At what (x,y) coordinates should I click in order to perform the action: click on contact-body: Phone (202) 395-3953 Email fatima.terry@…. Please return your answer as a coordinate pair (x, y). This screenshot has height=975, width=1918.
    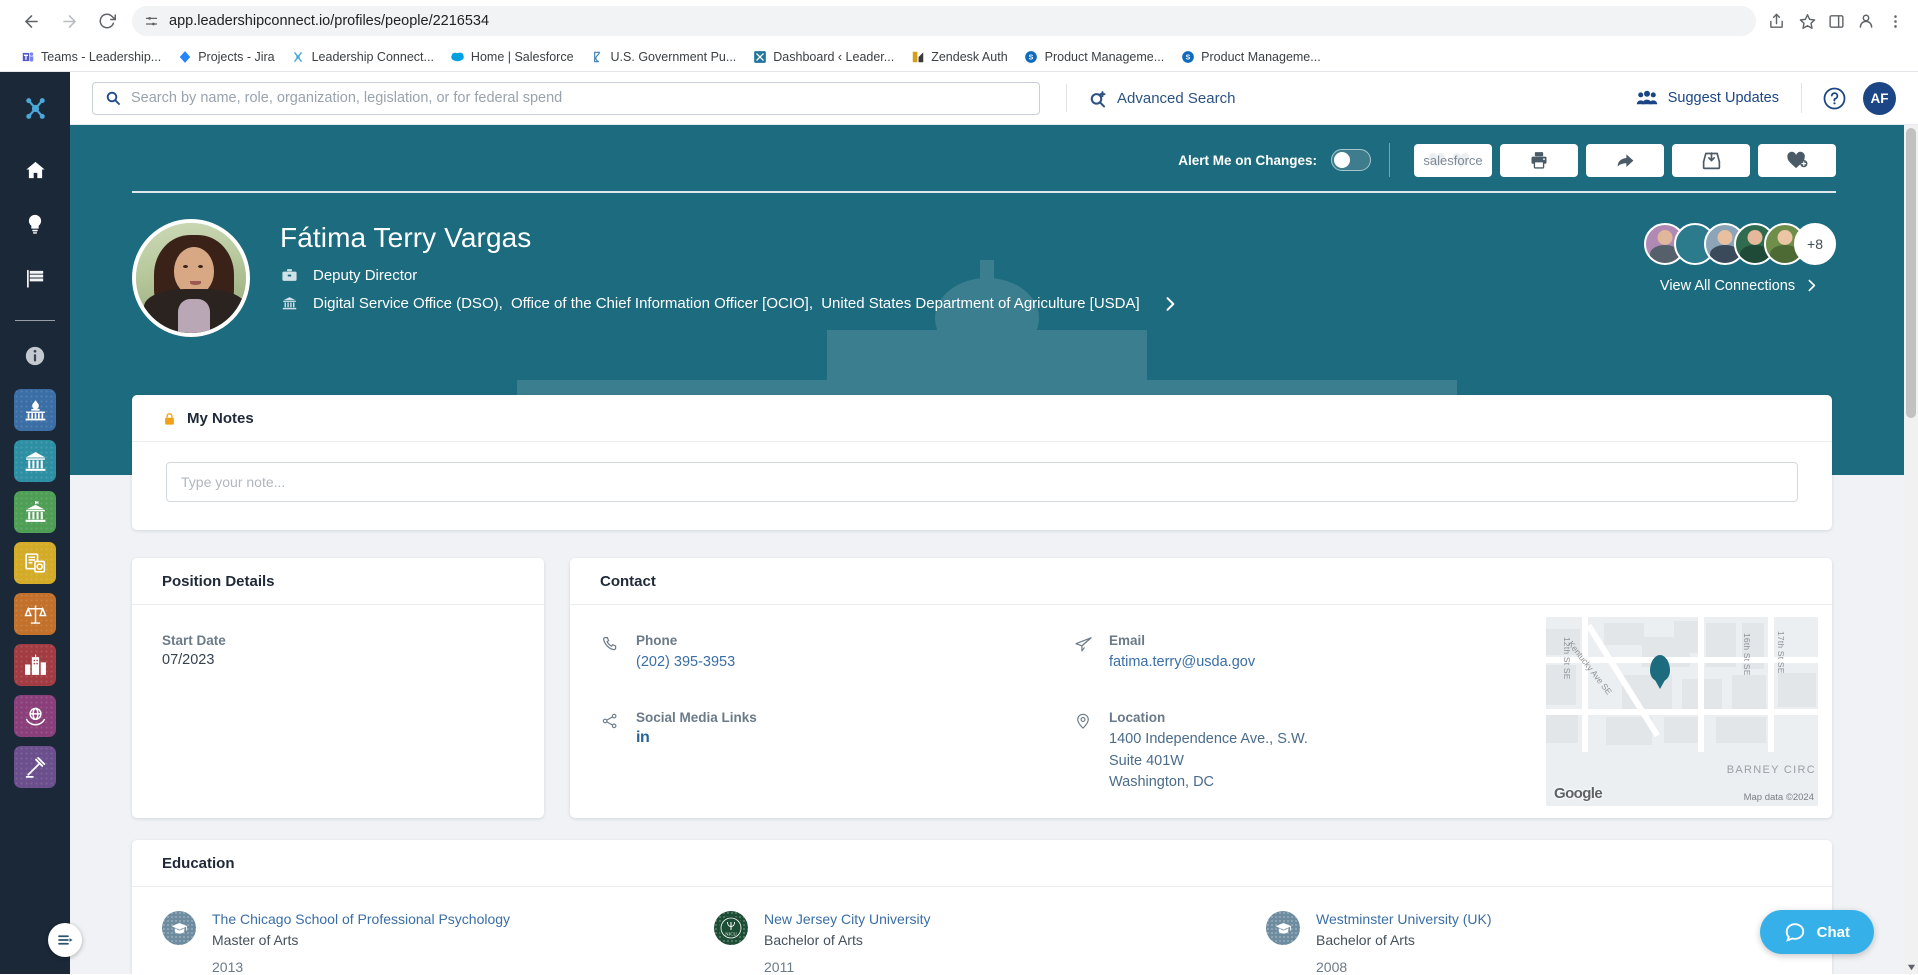
    Looking at the image, I should click on (1201, 711).